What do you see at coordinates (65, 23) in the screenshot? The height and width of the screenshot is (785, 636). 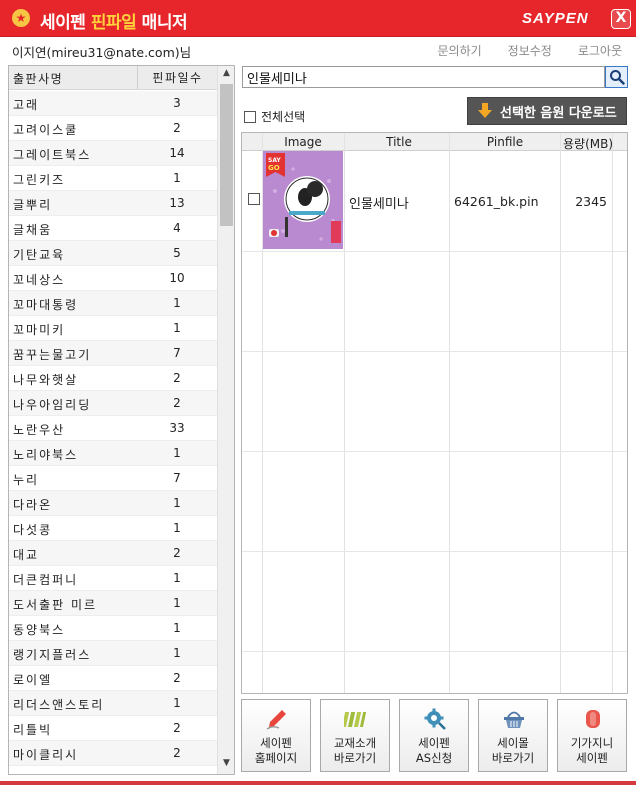 I see `app-title-part1: 세이펜` at bounding box center [65, 23].